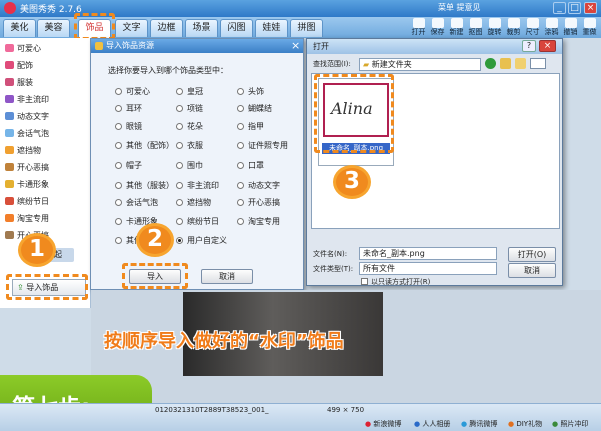 This screenshot has width=601, height=431. I want to click on tab-text: 文字, so click(131, 28).